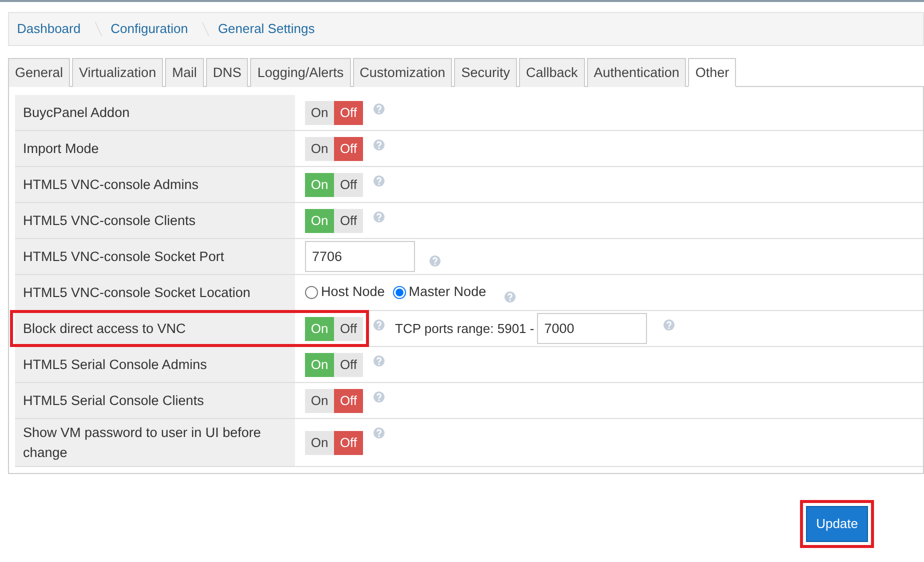 Image resolution: width=924 pixels, height=562 pixels. Describe the element at coordinates (109, 221) in the screenshot. I see `setting-label: HTML5 VNC-console Clients` at that location.